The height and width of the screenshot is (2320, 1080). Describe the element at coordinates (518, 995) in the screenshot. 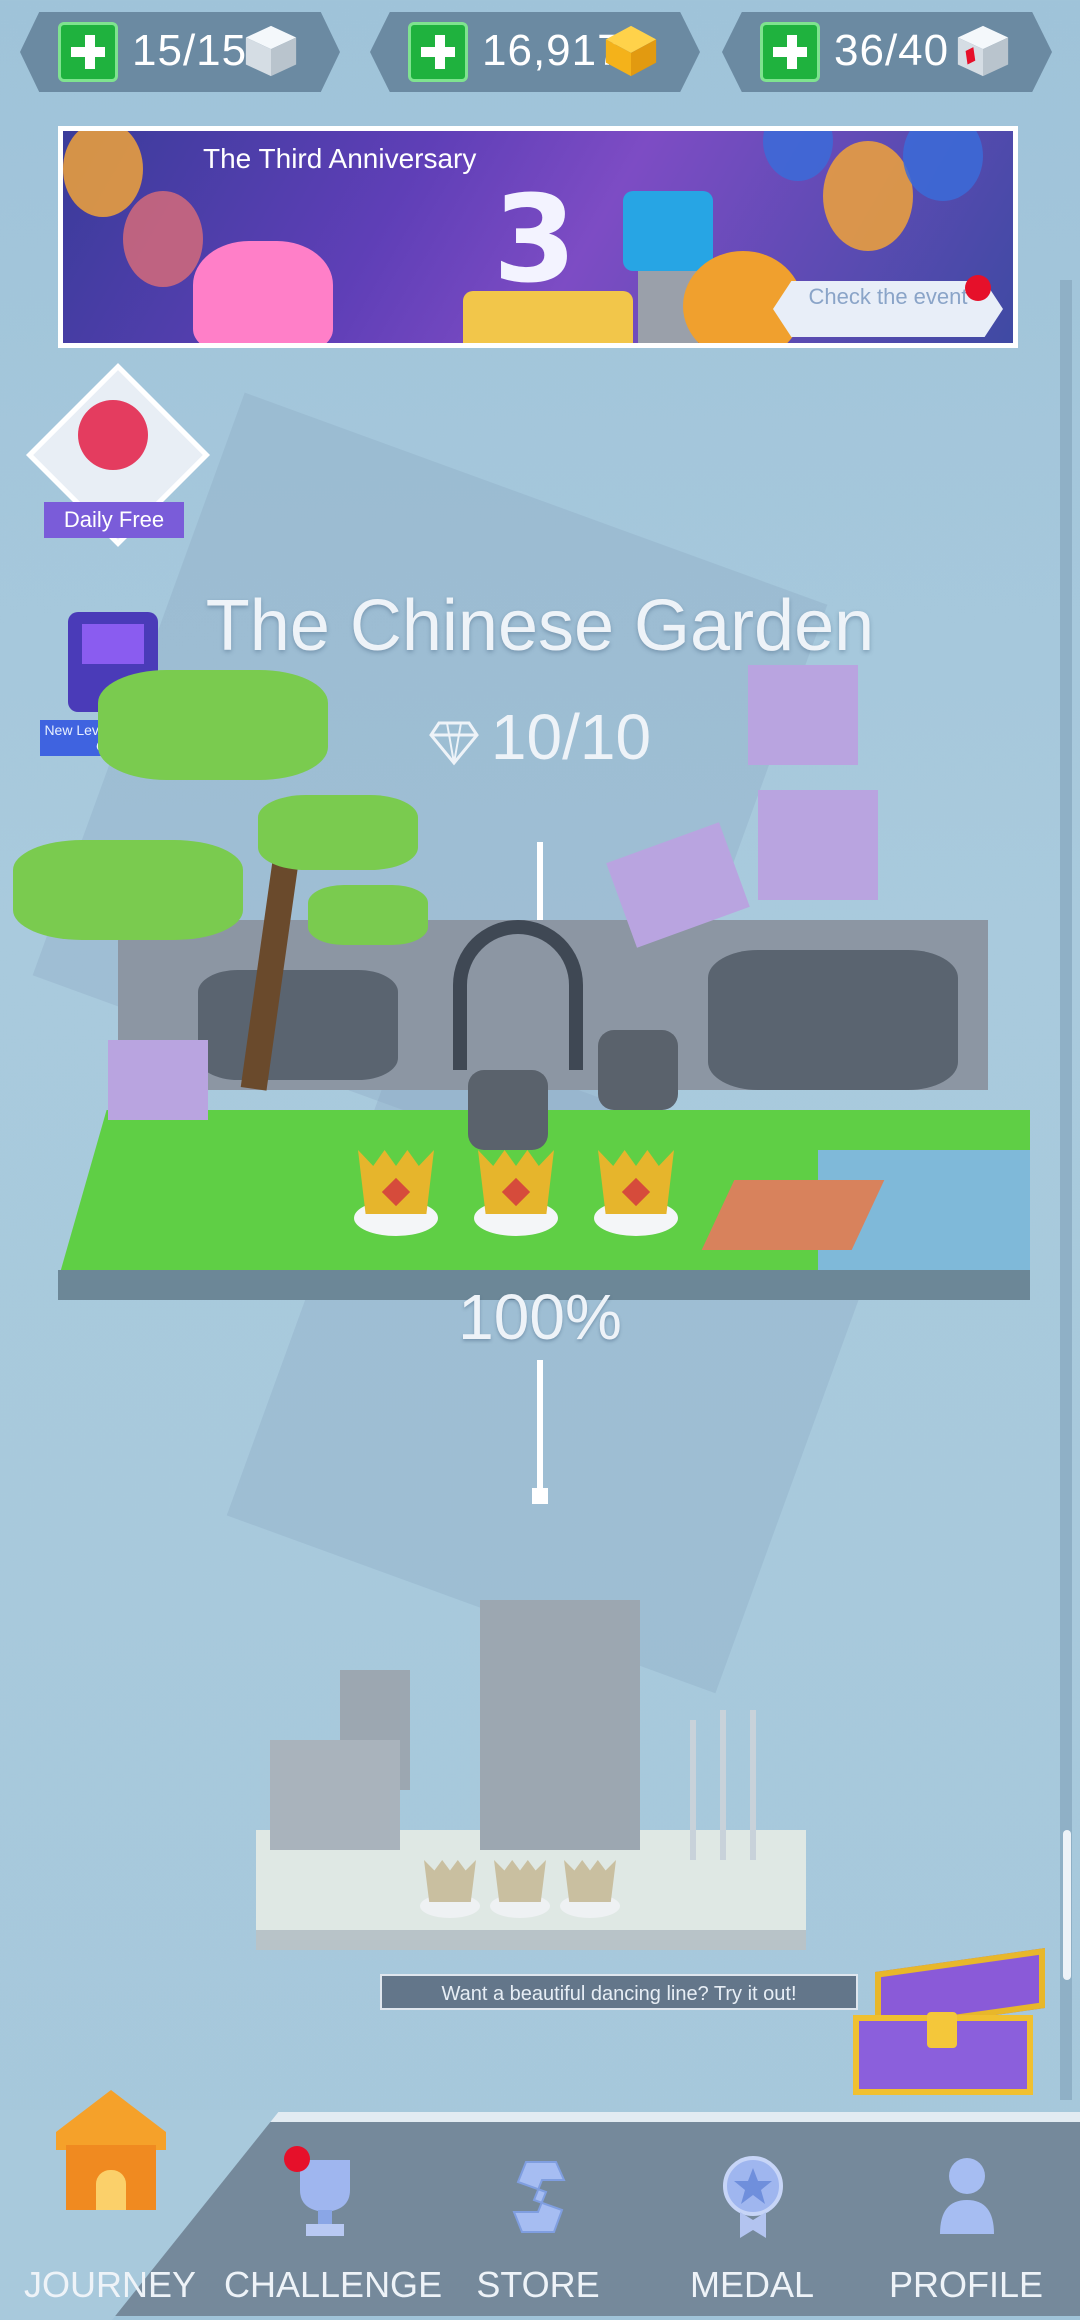

I see `moon-gate` at that location.